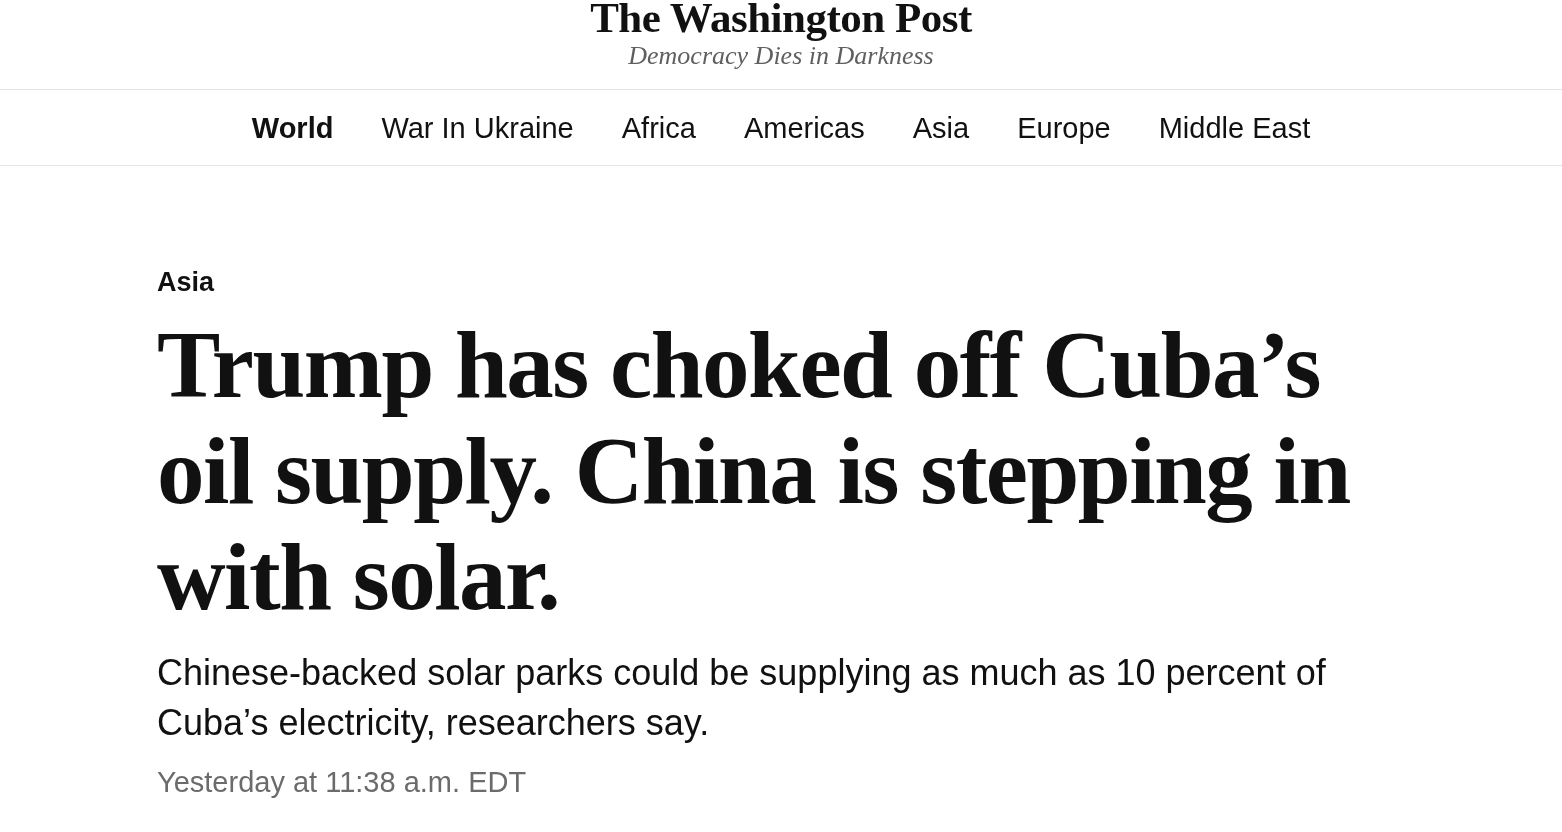  I want to click on subheadline: Chinese-backed solar parks could be supplying as much as 10 percent of Cuba’s electricity, researchers say., so click(742, 698).